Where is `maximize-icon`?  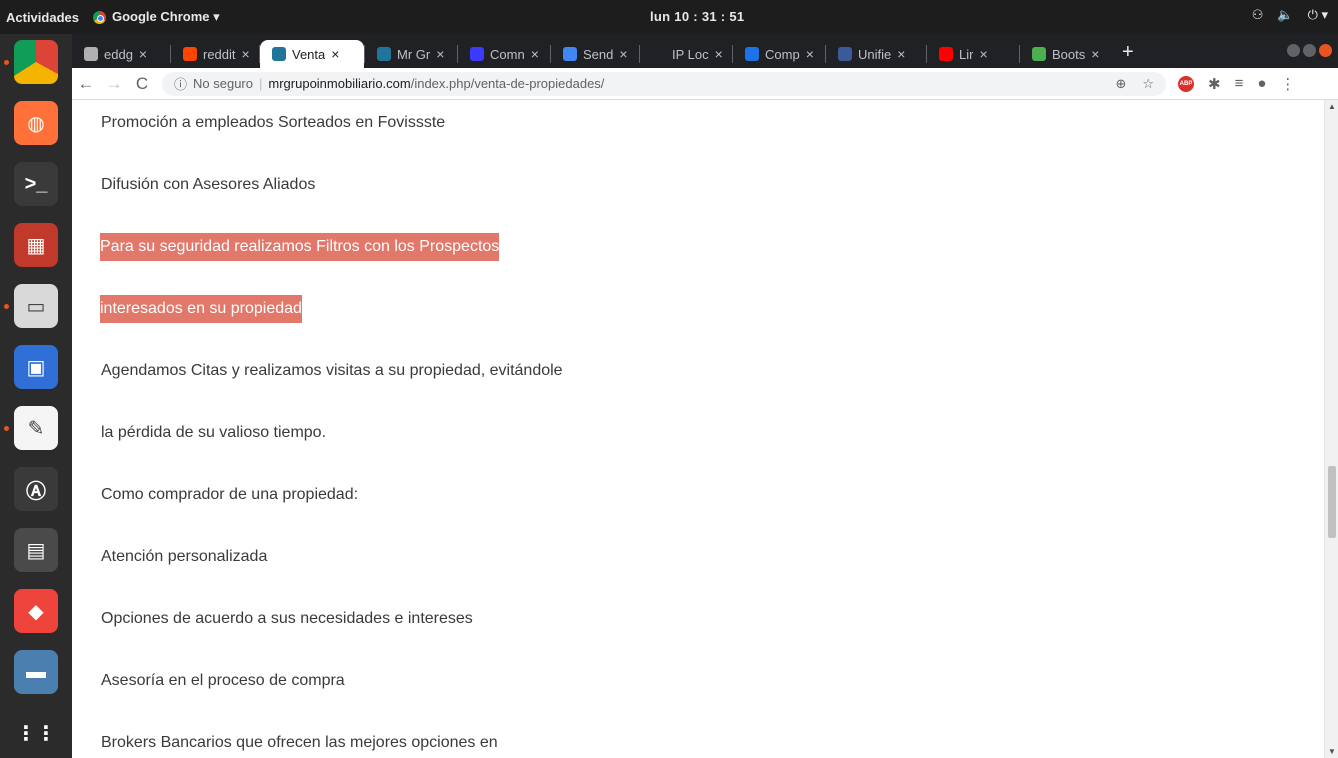
maximize-icon is located at coordinates (1309, 50).